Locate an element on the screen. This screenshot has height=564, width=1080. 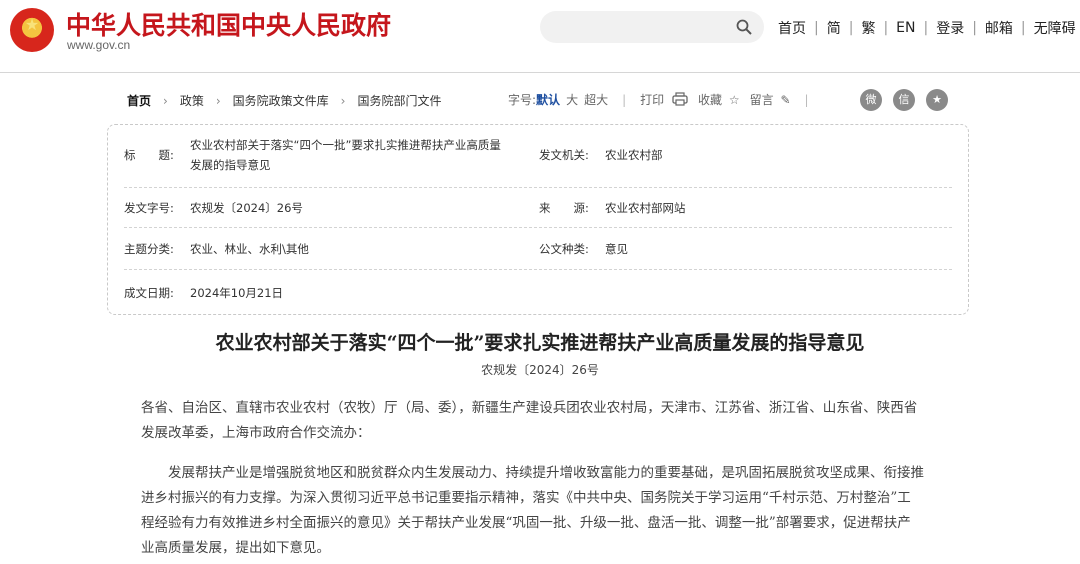
favorite-star-icon: ★ is located at coordinates (937, 100).